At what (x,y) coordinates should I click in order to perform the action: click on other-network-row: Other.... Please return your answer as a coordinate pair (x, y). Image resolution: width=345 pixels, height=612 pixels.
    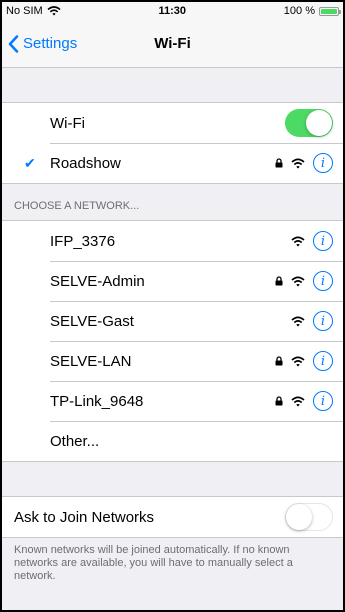
    Looking at the image, I should click on (172, 441).